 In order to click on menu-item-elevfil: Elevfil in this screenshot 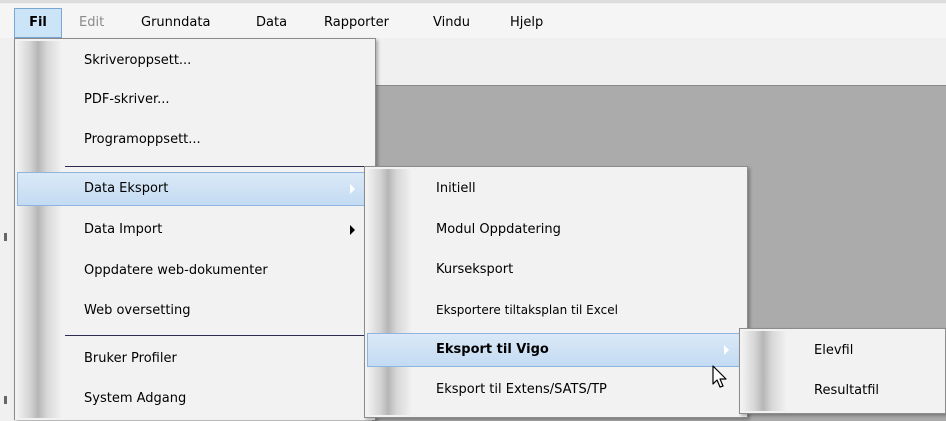, I will do `click(842, 351)`.